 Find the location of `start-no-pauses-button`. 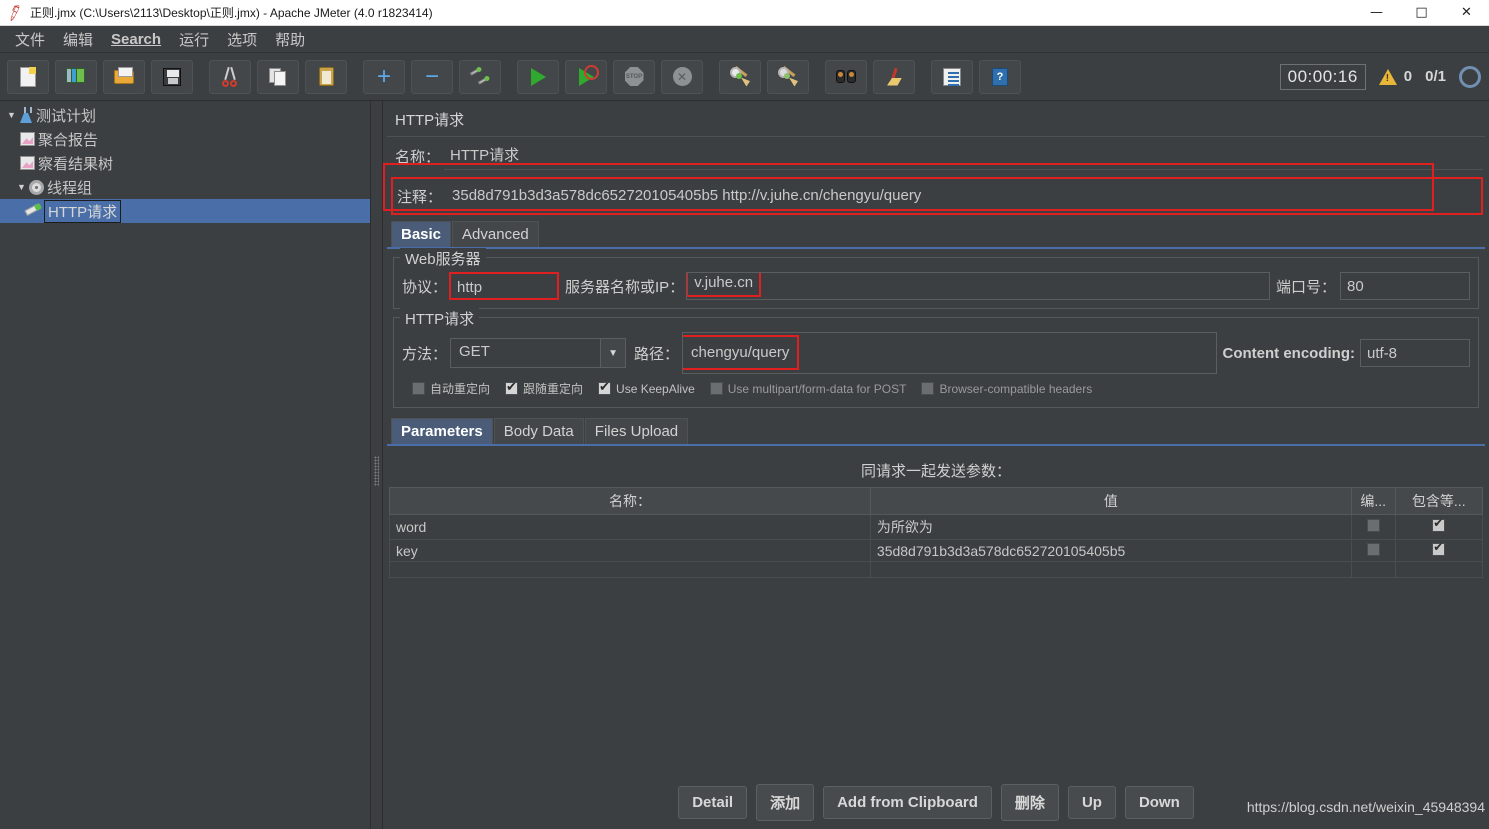

start-no-pauses-button is located at coordinates (586, 76).